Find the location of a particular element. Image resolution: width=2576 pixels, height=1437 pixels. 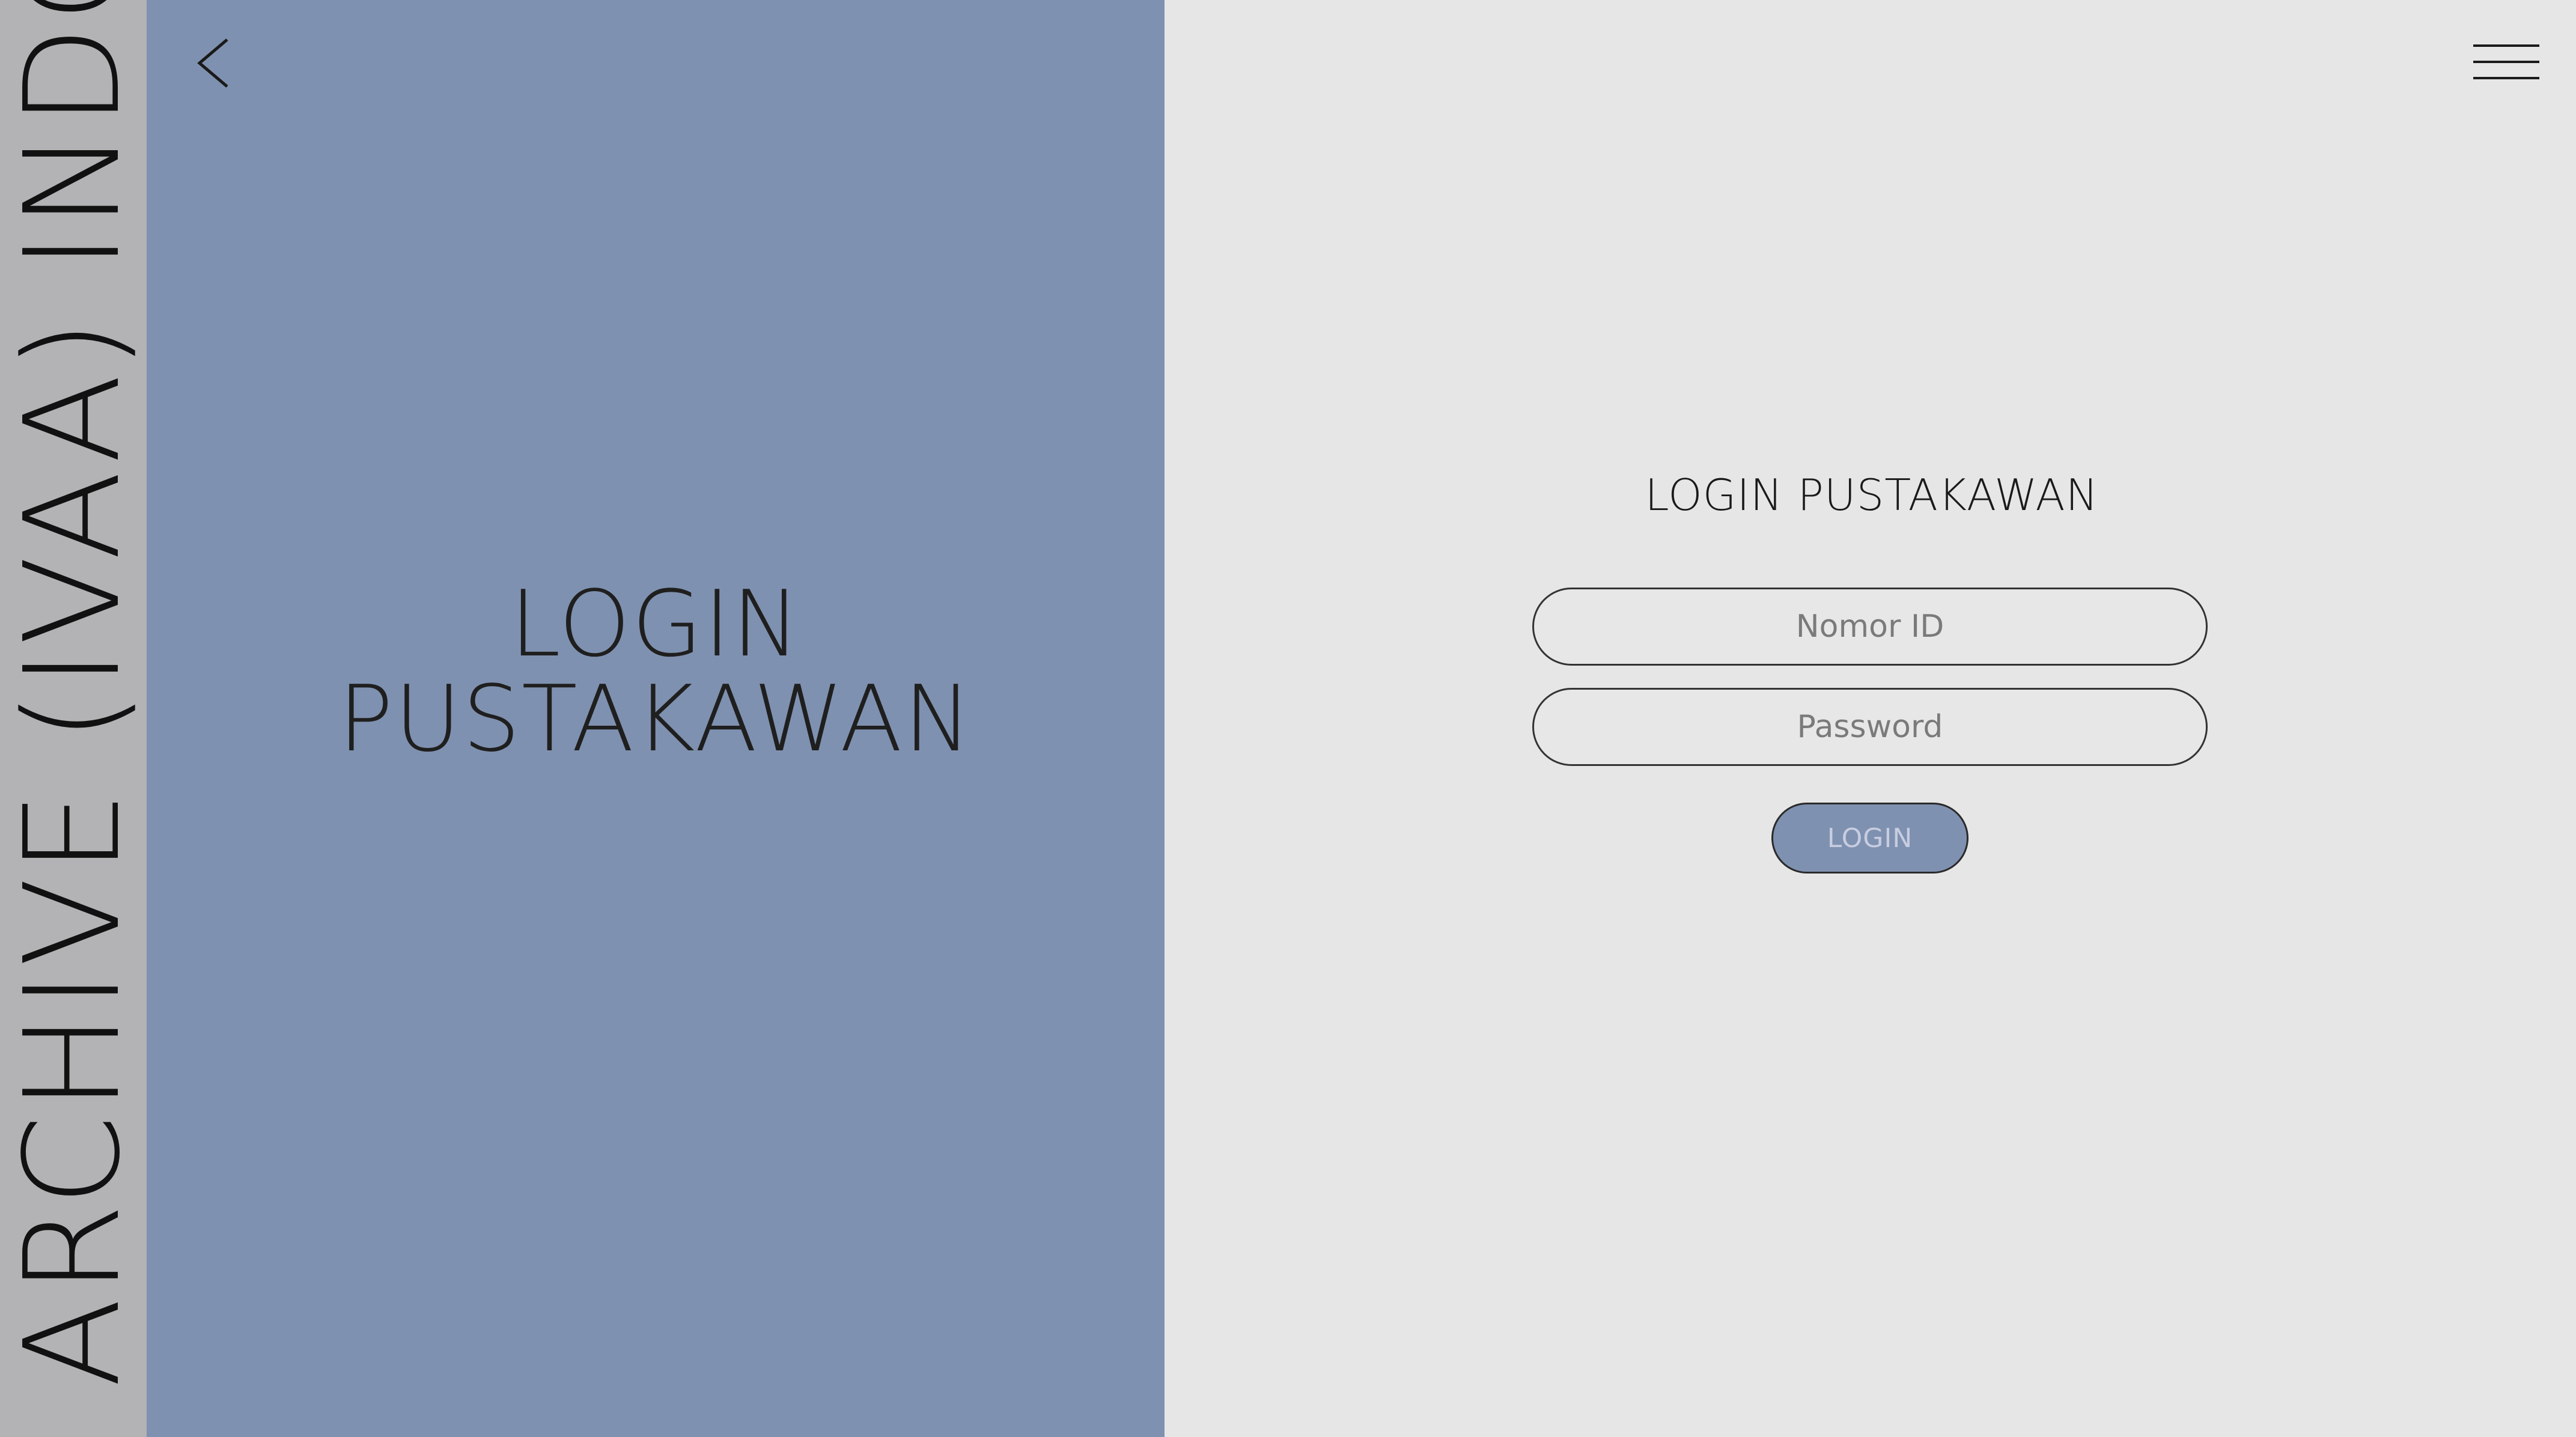

form-title: LOGIN PUSTAKAWAN is located at coordinates (1872, 495).